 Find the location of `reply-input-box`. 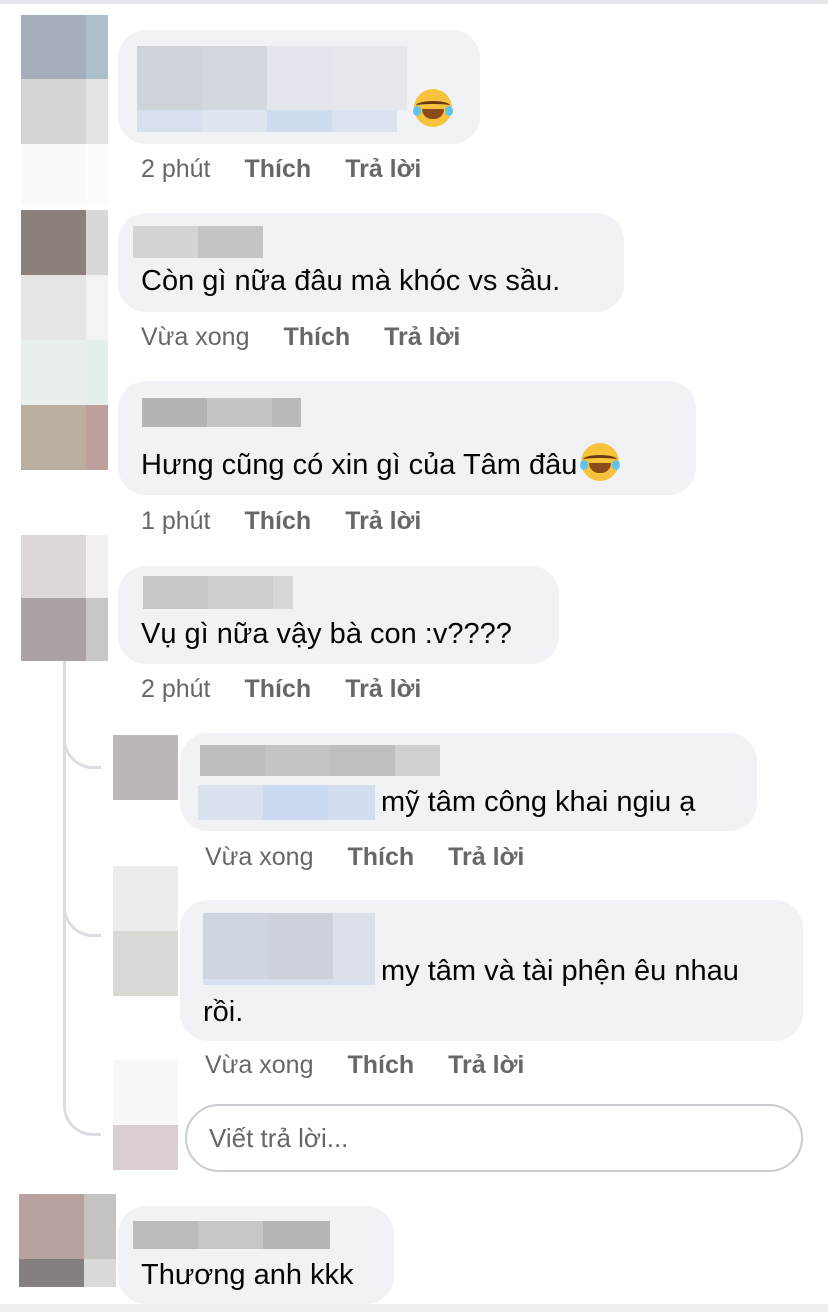

reply-input-box is located at coordinates (494, 1138).